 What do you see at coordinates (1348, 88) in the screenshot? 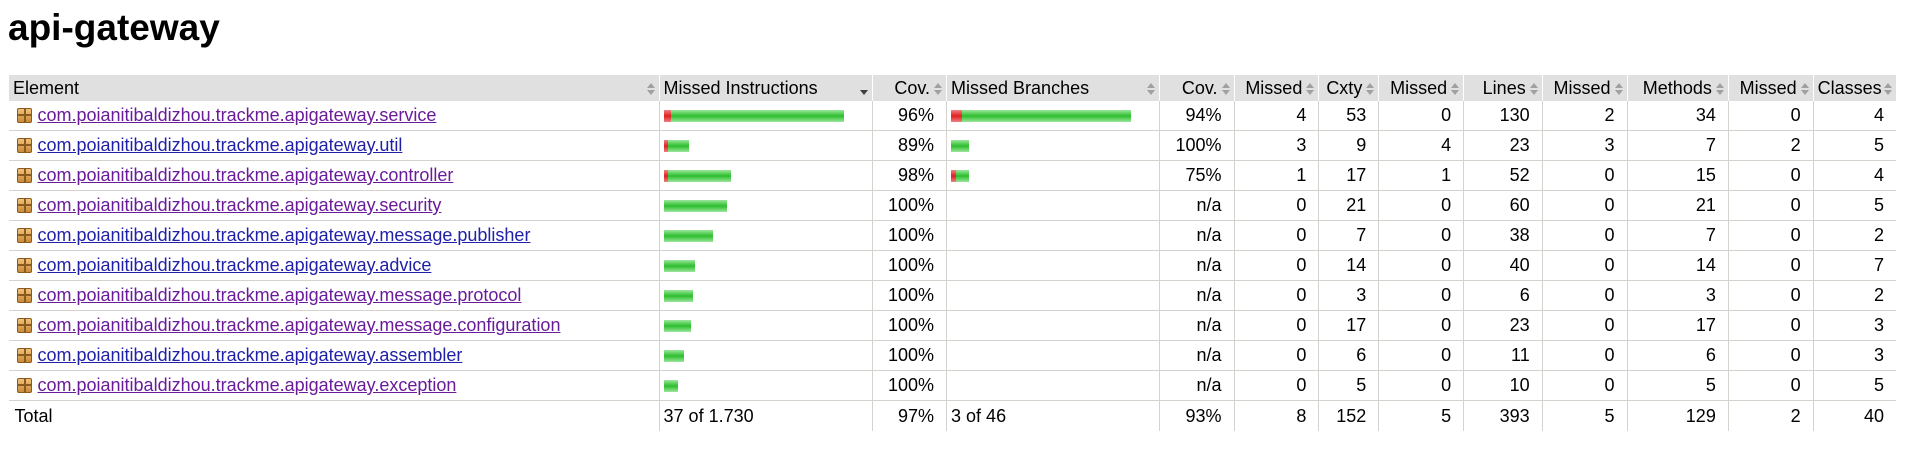
I see `header-complexity: Cxty` at bounding box center [1348, 88].